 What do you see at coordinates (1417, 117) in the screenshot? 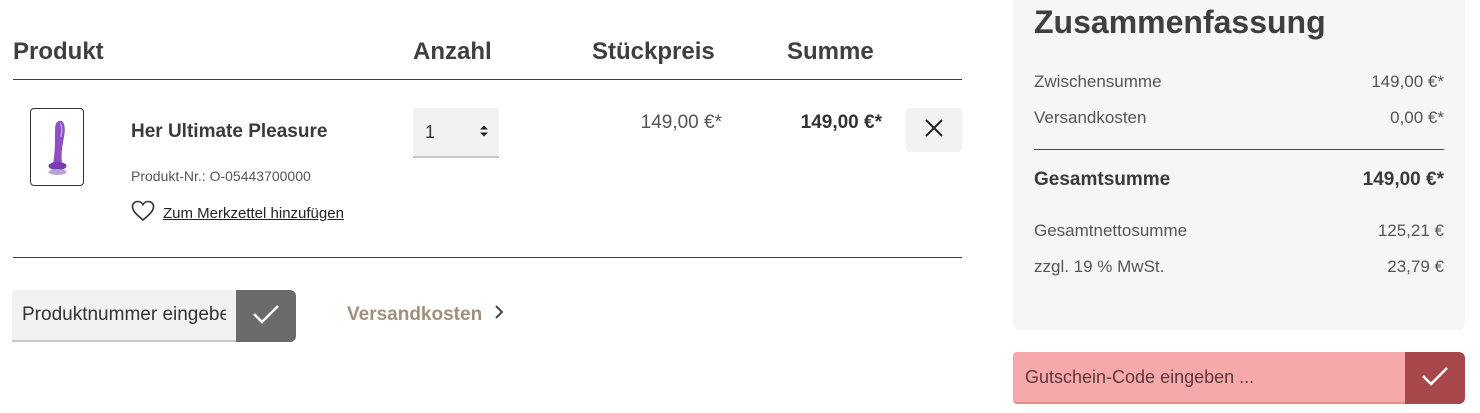
I see `shipping-value: 0,00 €*` at bounding box center [1417, 117].